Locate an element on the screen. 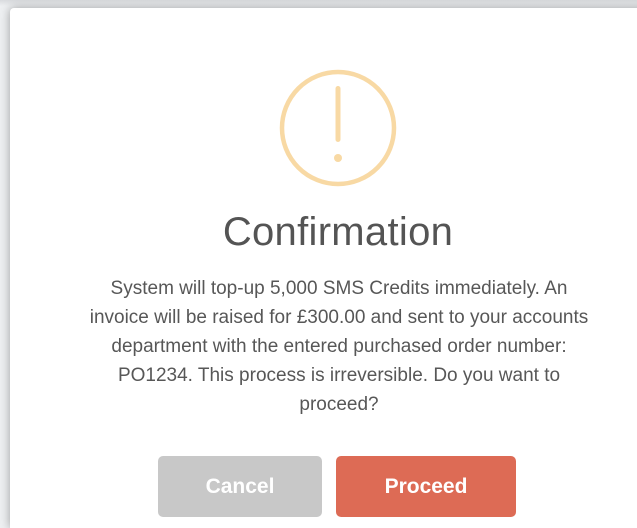  dialog-title: Confirmation is located at coordinates (338, 232).